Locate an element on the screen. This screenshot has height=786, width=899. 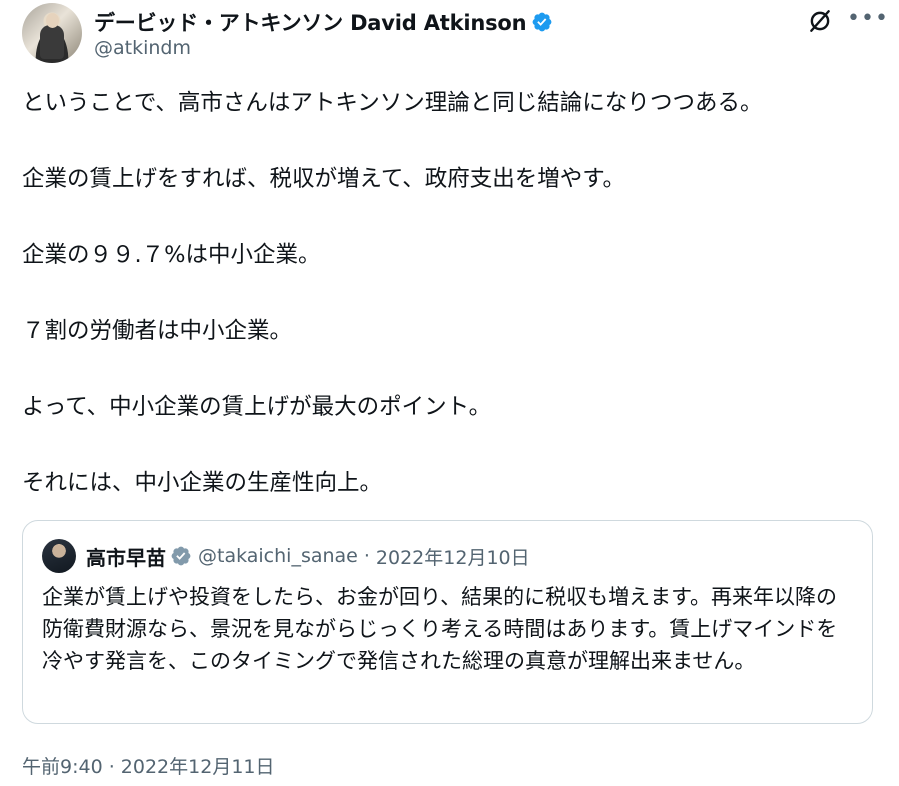
quoted-tweet-header: 高市早苗 @takaichi_sanae · 2022年12月10日 is located at coordinates (286, 556).